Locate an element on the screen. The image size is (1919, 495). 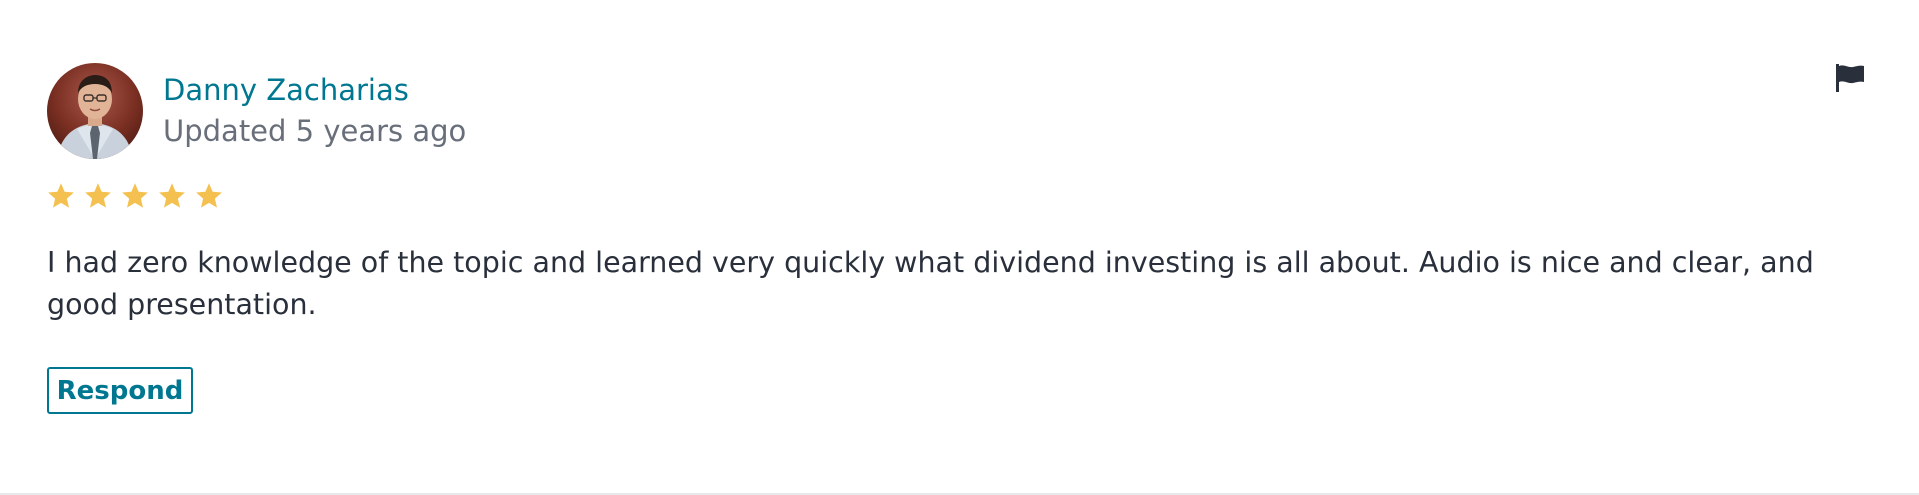
author-name-link: Danny Zacharias is located at coordinates (314, 90).